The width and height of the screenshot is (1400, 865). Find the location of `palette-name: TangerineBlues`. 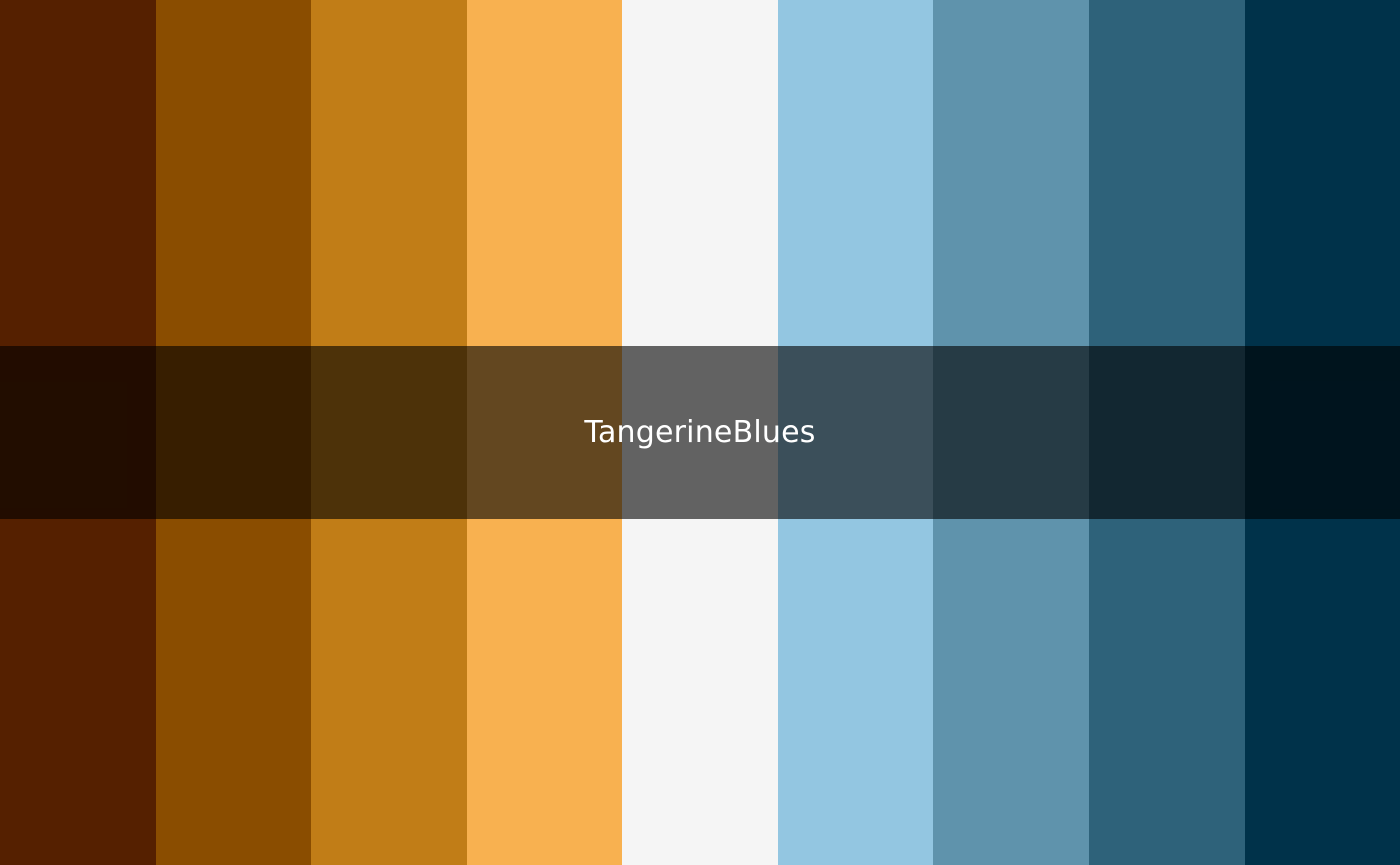

palette-name: TangerineBlues is located at coordinates (700, 432).